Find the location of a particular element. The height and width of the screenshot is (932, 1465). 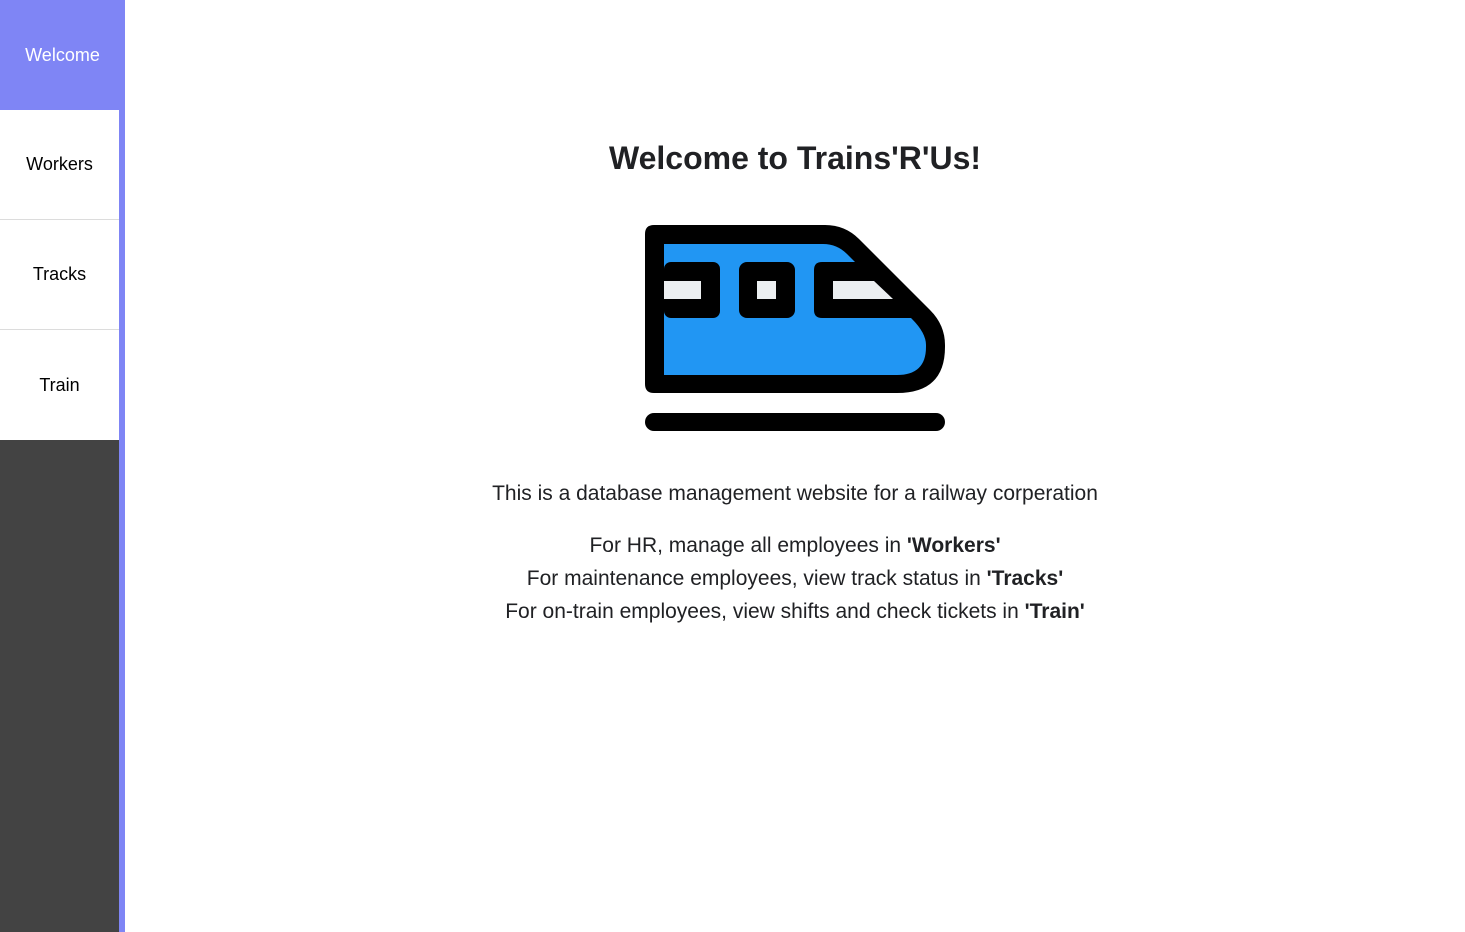

sidebar-item-label: Train is located at coordinates (59, 384).